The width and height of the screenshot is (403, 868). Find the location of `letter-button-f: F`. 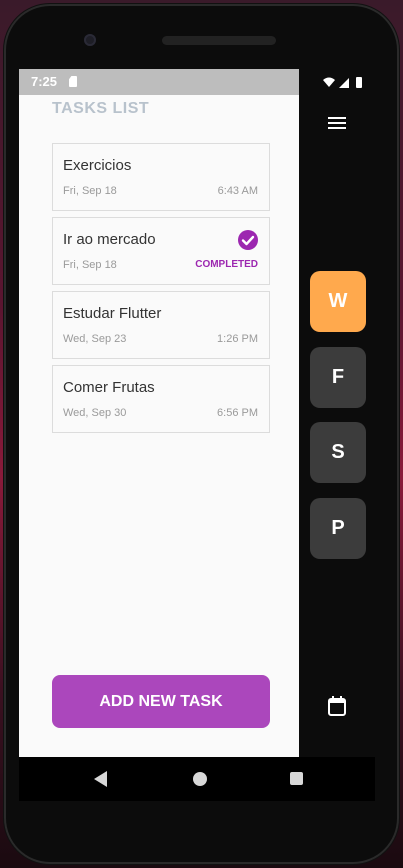

letter-button-f: F is located at coordinates (338, 377).